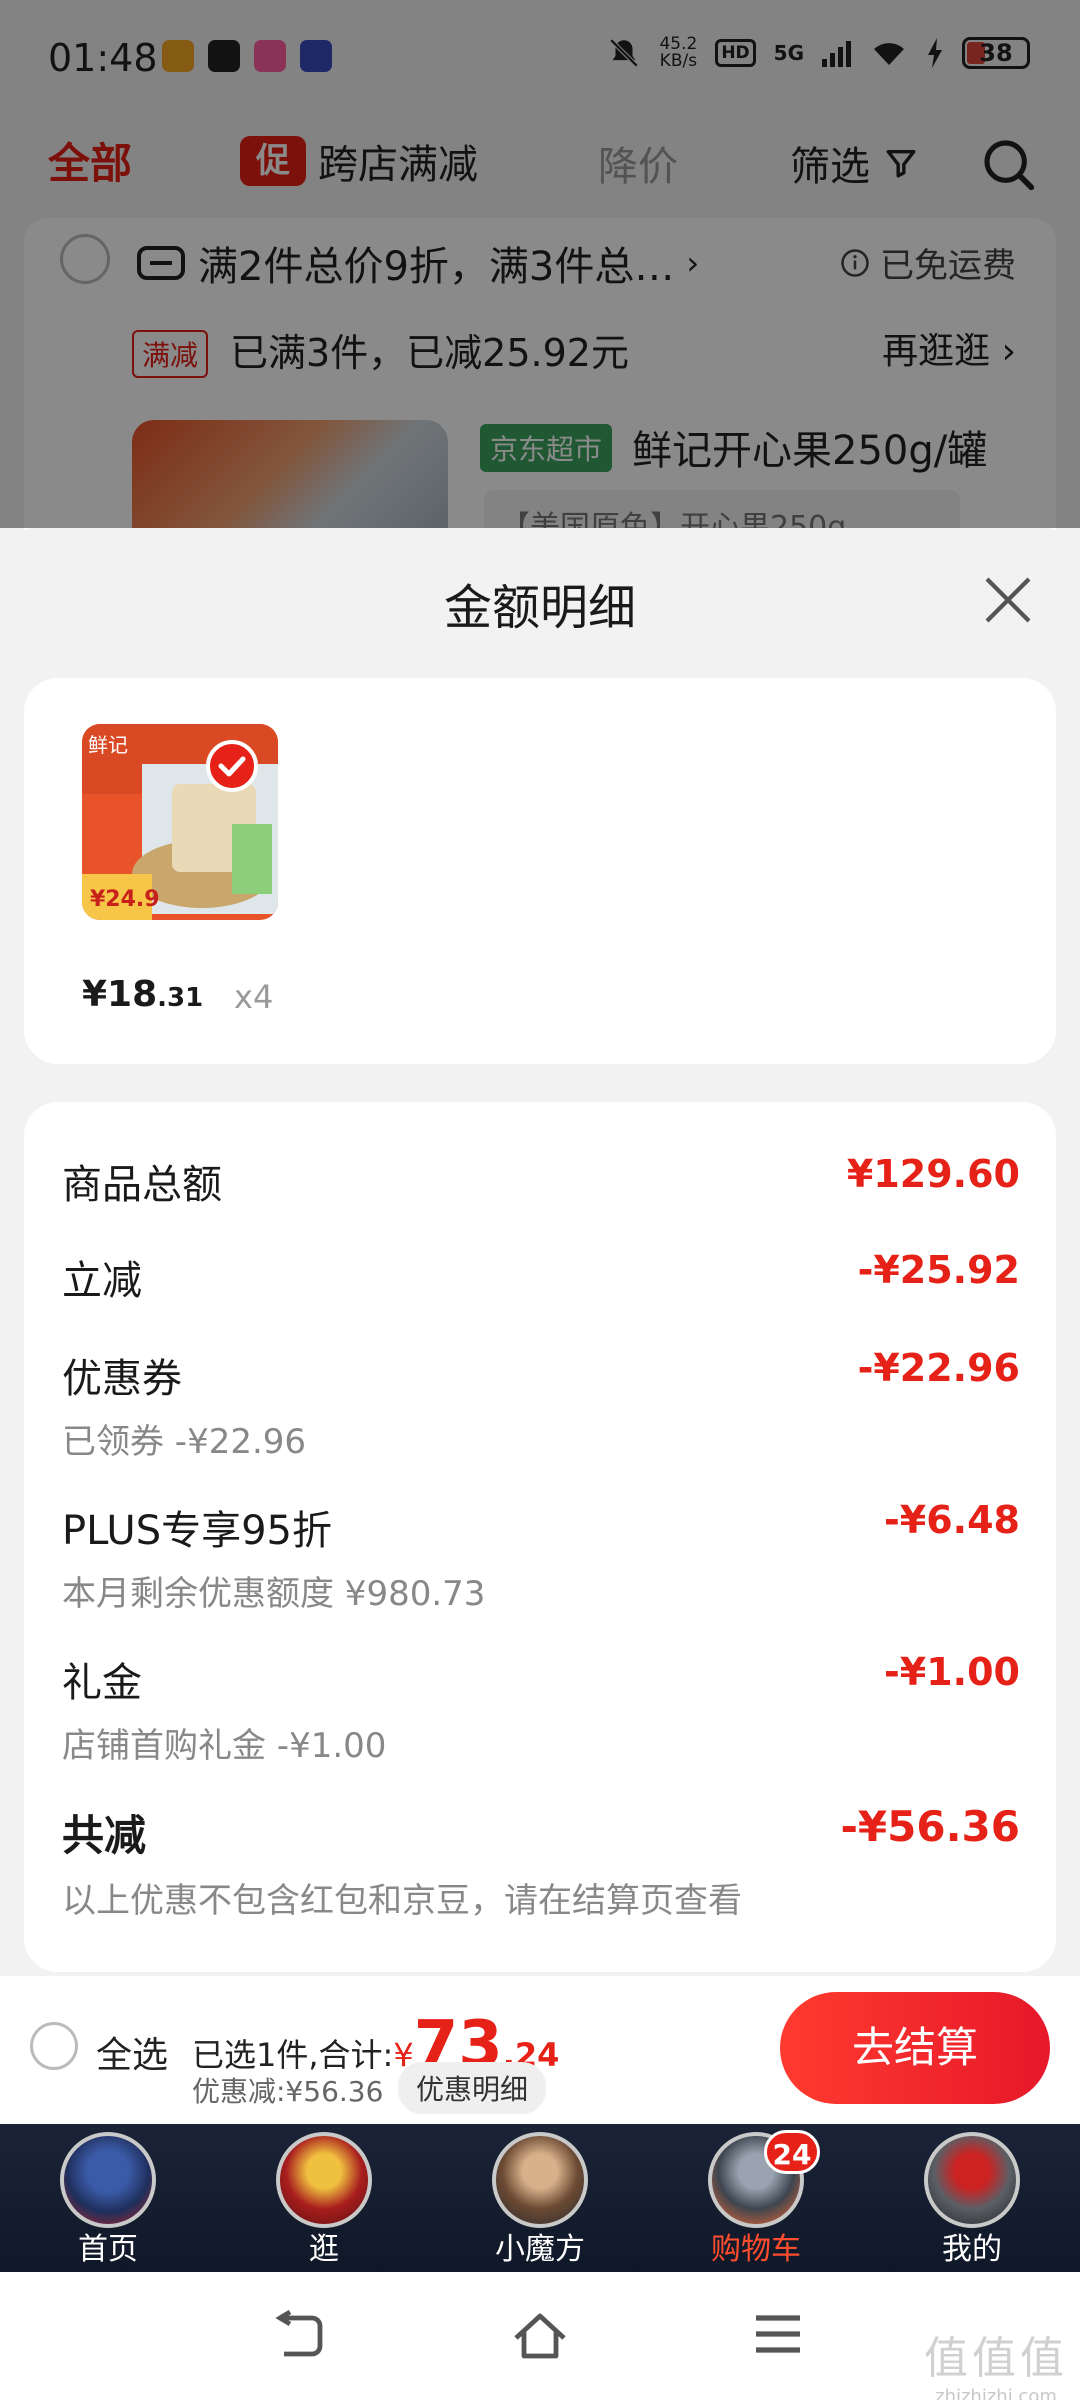 The image size is (1080, 2400). Describe the element at coordinates (541, 1404) in the screenshot. I see `row-coupon: 优惠券 已领券 -¥22.96 -¥22.96` at that location.